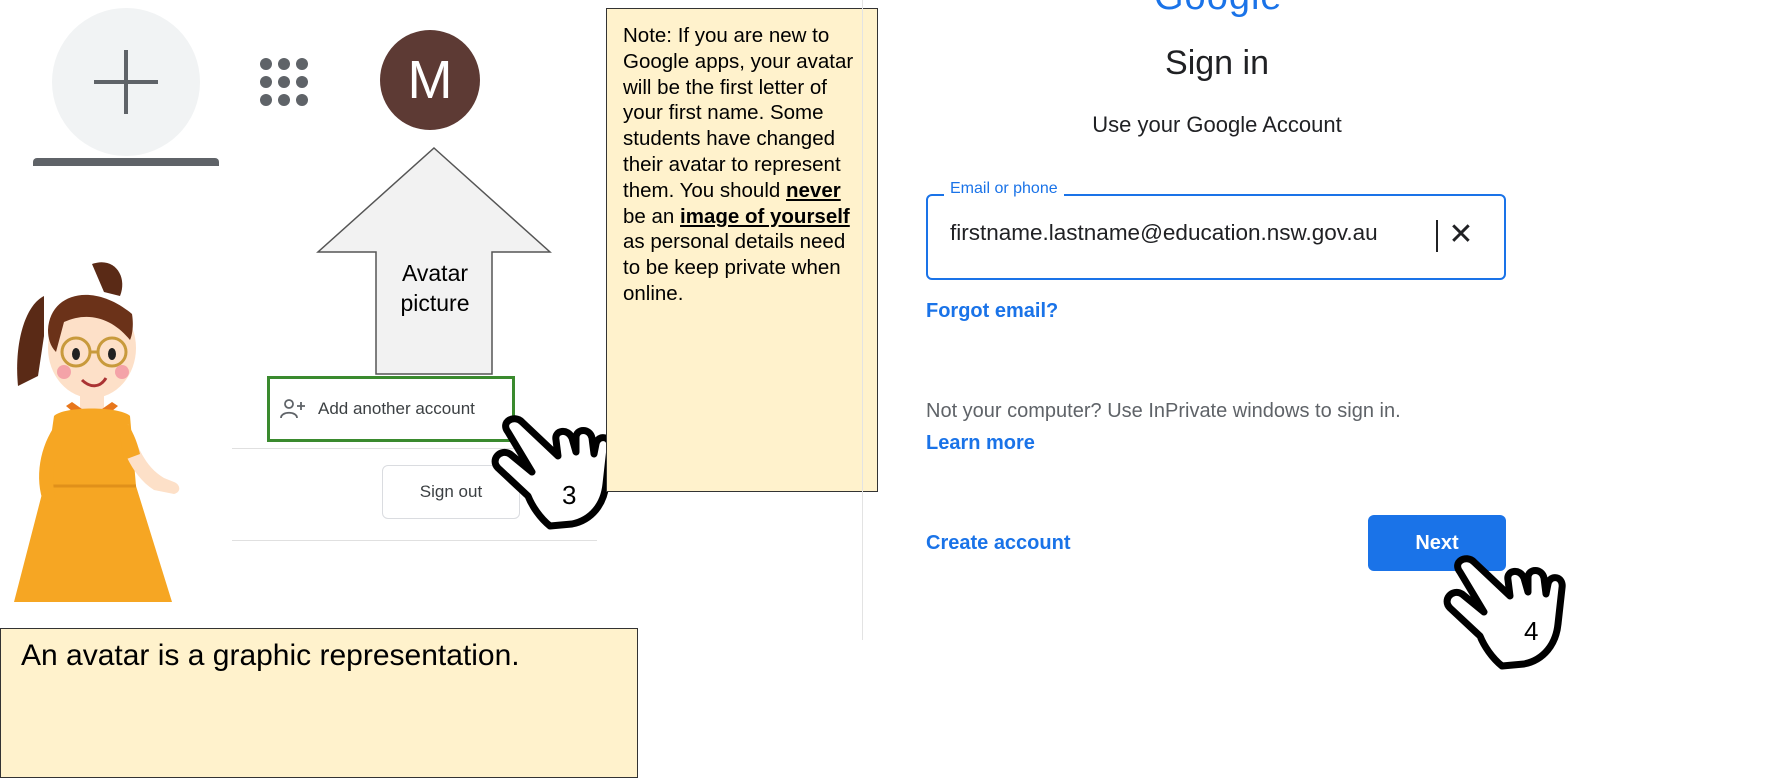 The width and height of the screenshot is (1788, 778). I want to click on page-title: Sign in, so click(1217, 63).